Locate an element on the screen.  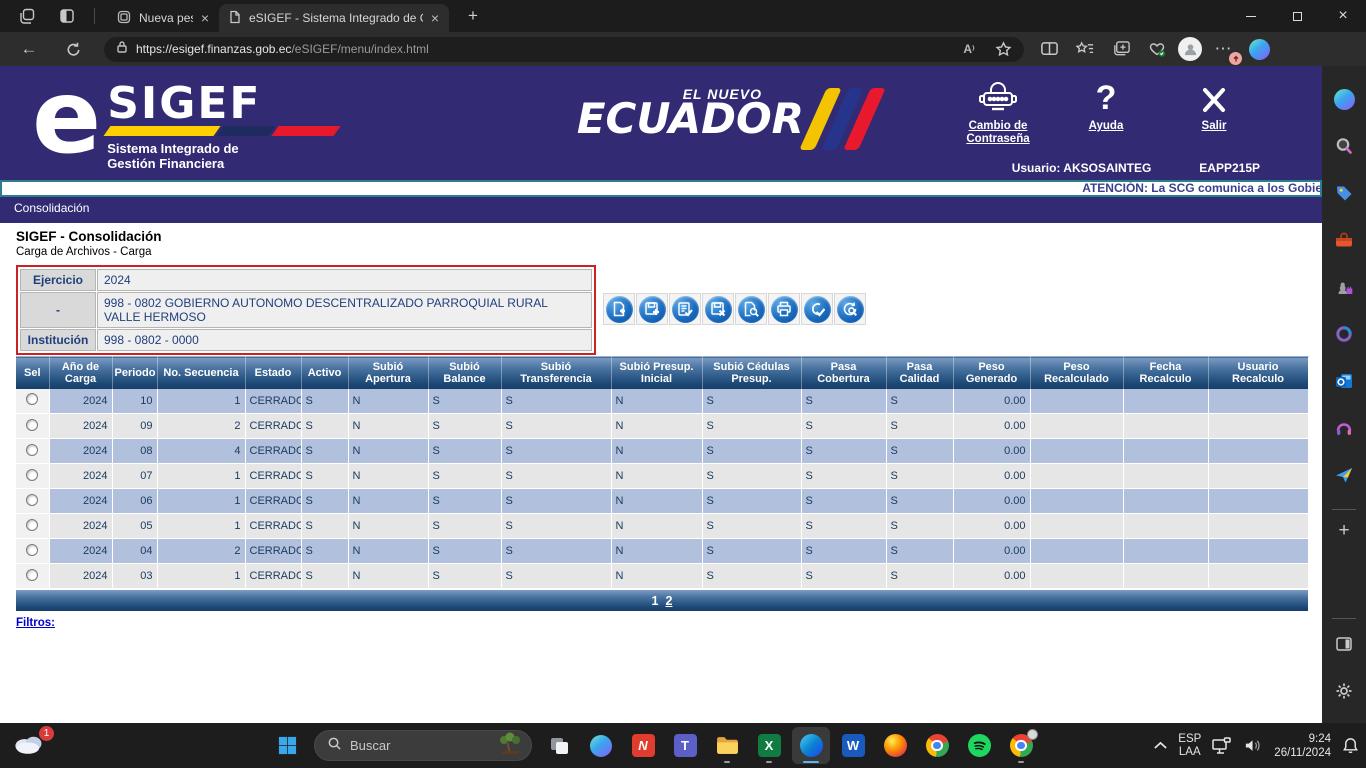
sidebar-games-icon is located at coordinates (1344, 287).